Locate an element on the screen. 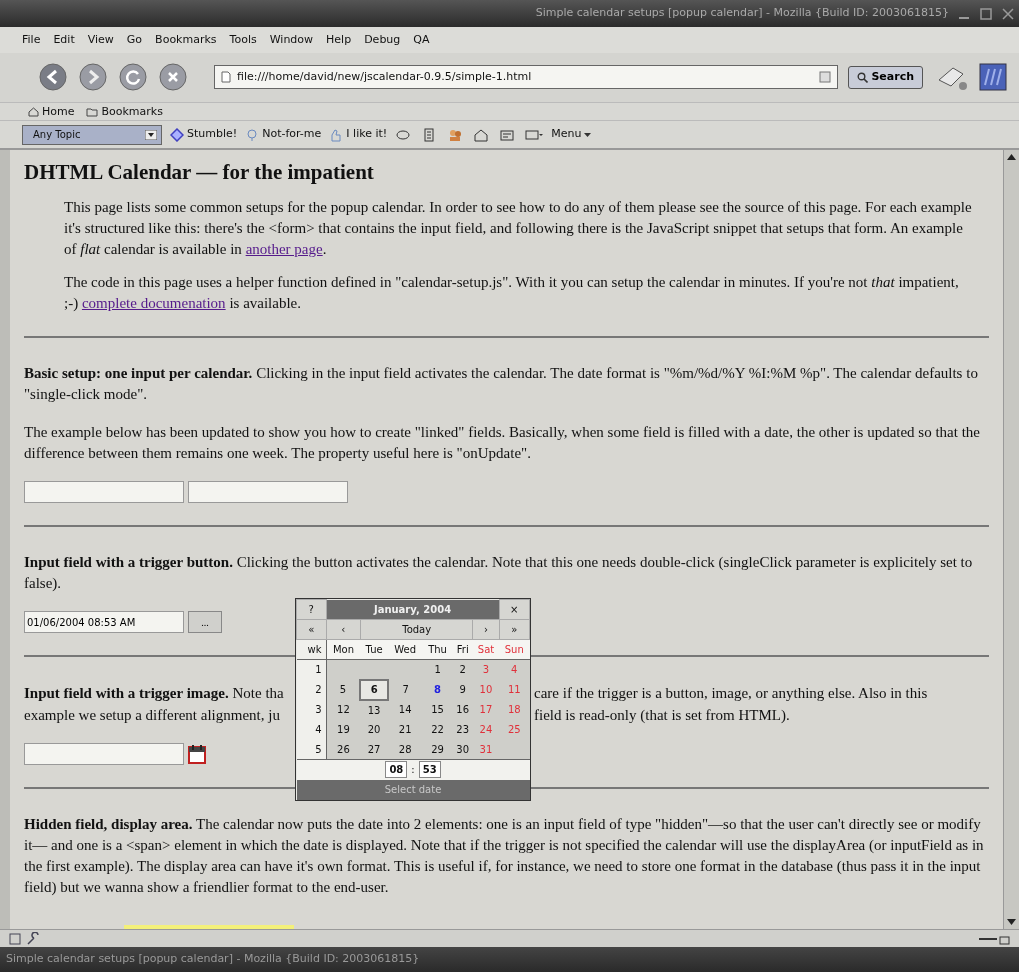 Image resolution: width=1019 pixels, height=972 pixels. input-field: 01/06/2004 08:53 AM is located at coordinates (104, 622).